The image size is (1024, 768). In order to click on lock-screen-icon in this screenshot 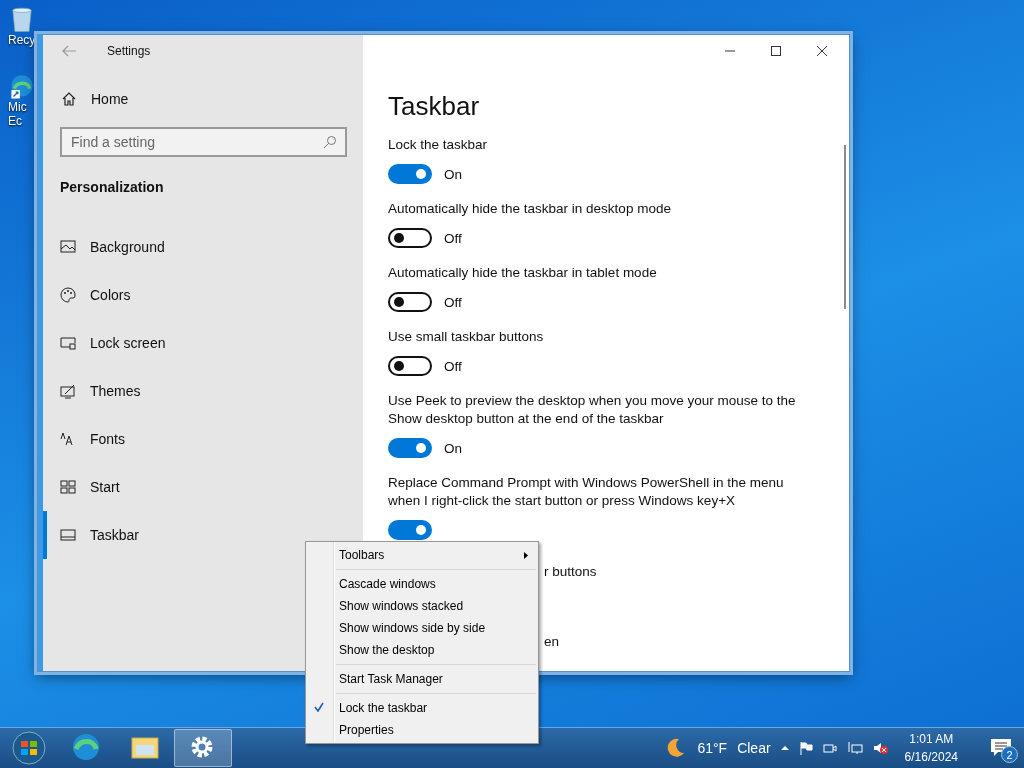, I will do `click(68, 343)`.